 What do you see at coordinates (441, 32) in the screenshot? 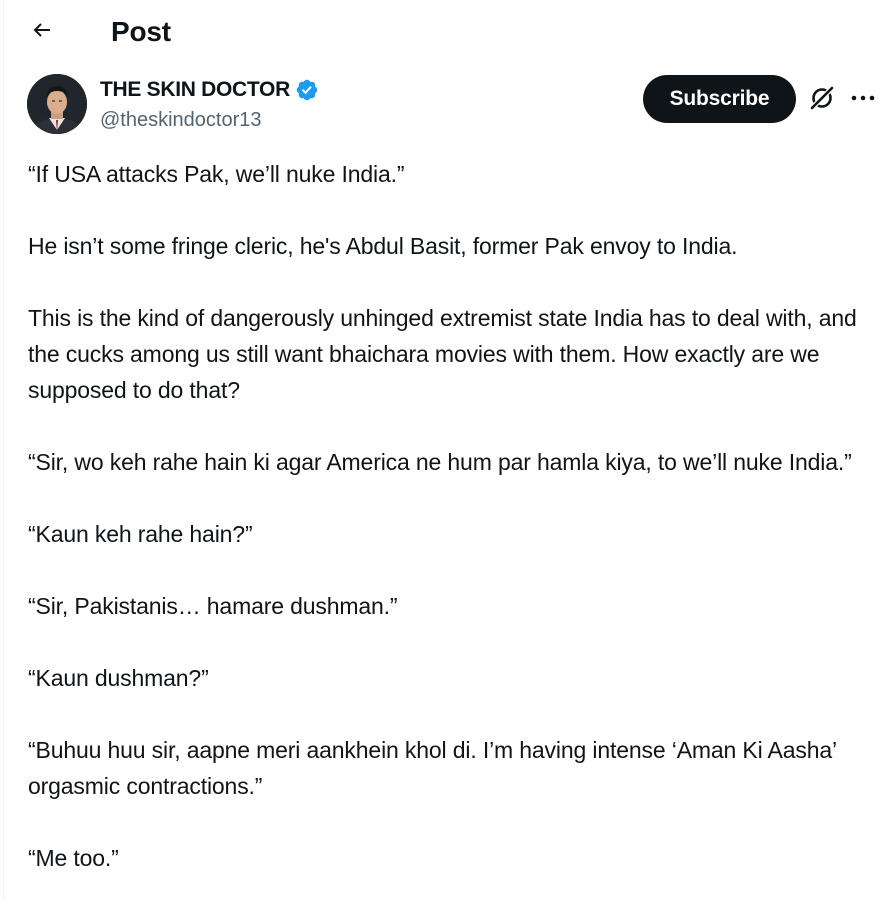
I see `top-bar: Post` at bounding box center [441, 32].